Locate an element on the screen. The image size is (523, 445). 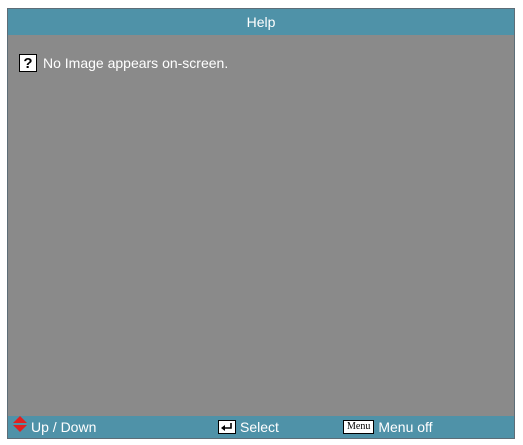
help-message-row: ? No Image appears on-screen. is located at coordinates (123, 63).